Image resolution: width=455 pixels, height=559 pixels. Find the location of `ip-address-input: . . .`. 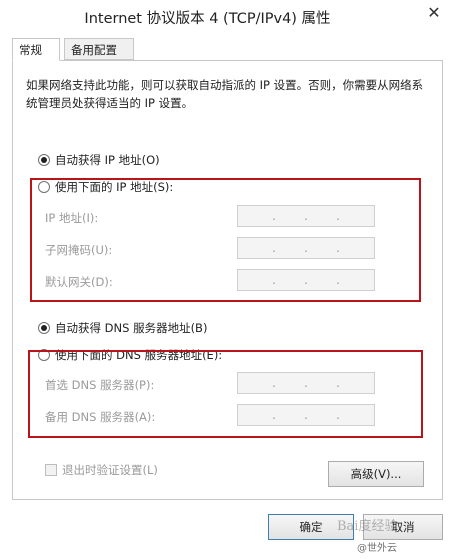

ip-address-input: . . . is located at coordinates (306, 216).